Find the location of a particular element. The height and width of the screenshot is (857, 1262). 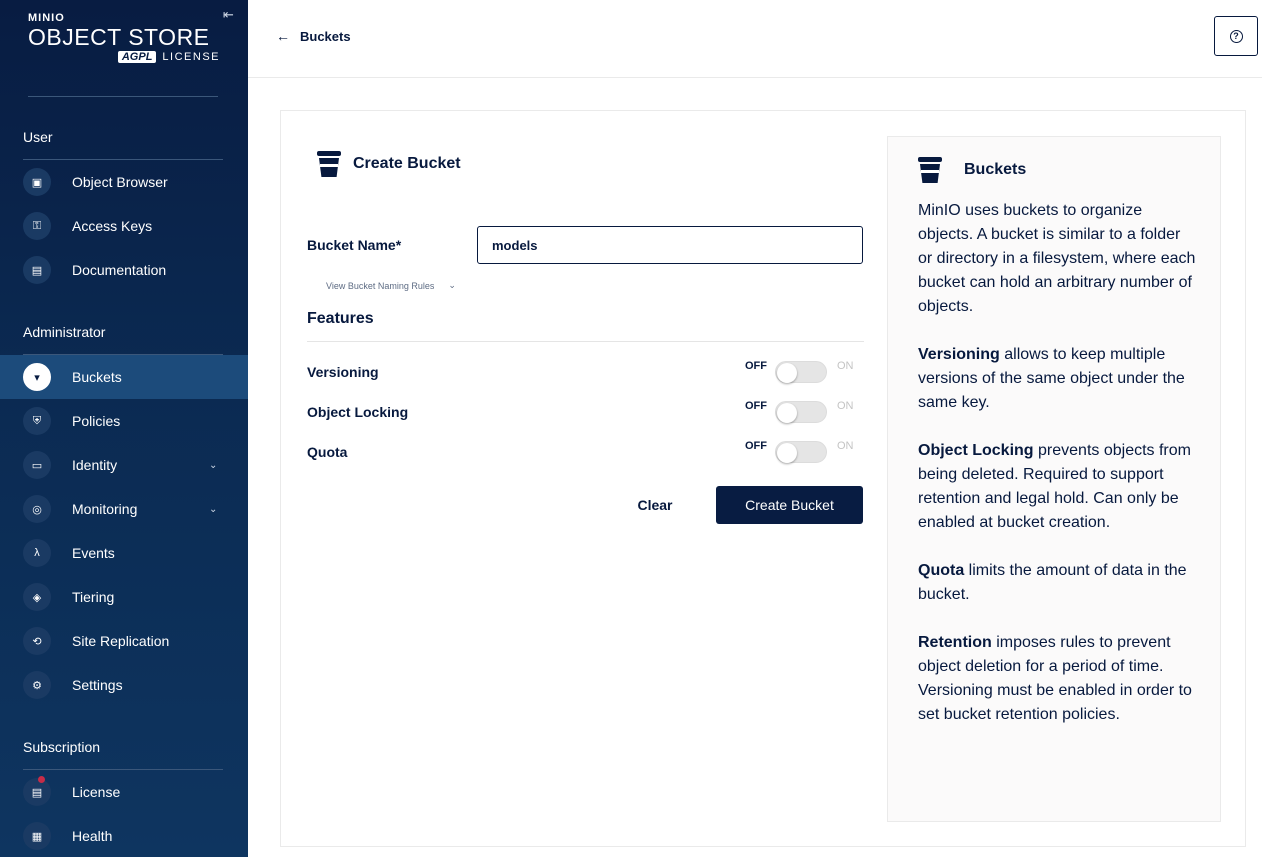

form-title: Create Bucket is located at coordinates (389, 164).